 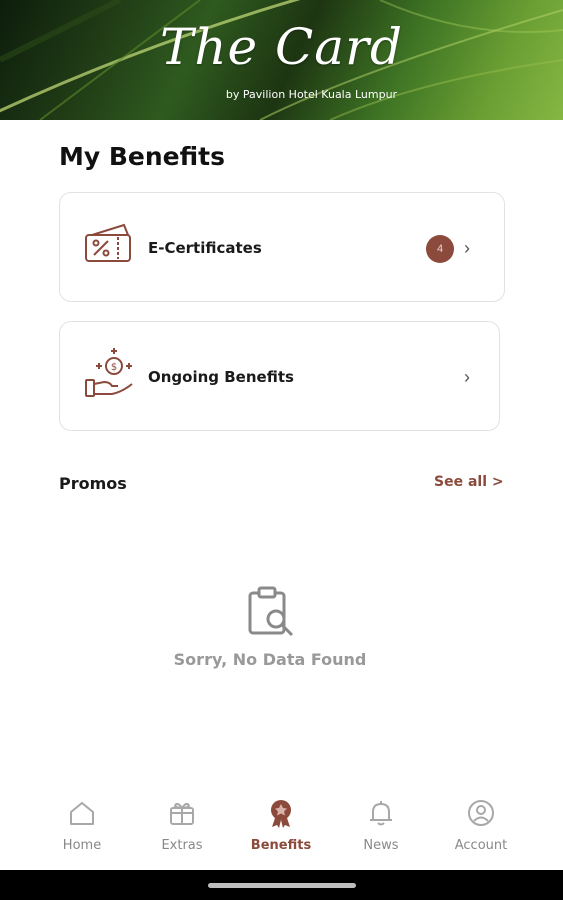 I want to click on e-certificates-card: E-Certificates 4 ›, so click(x=282, y=247).